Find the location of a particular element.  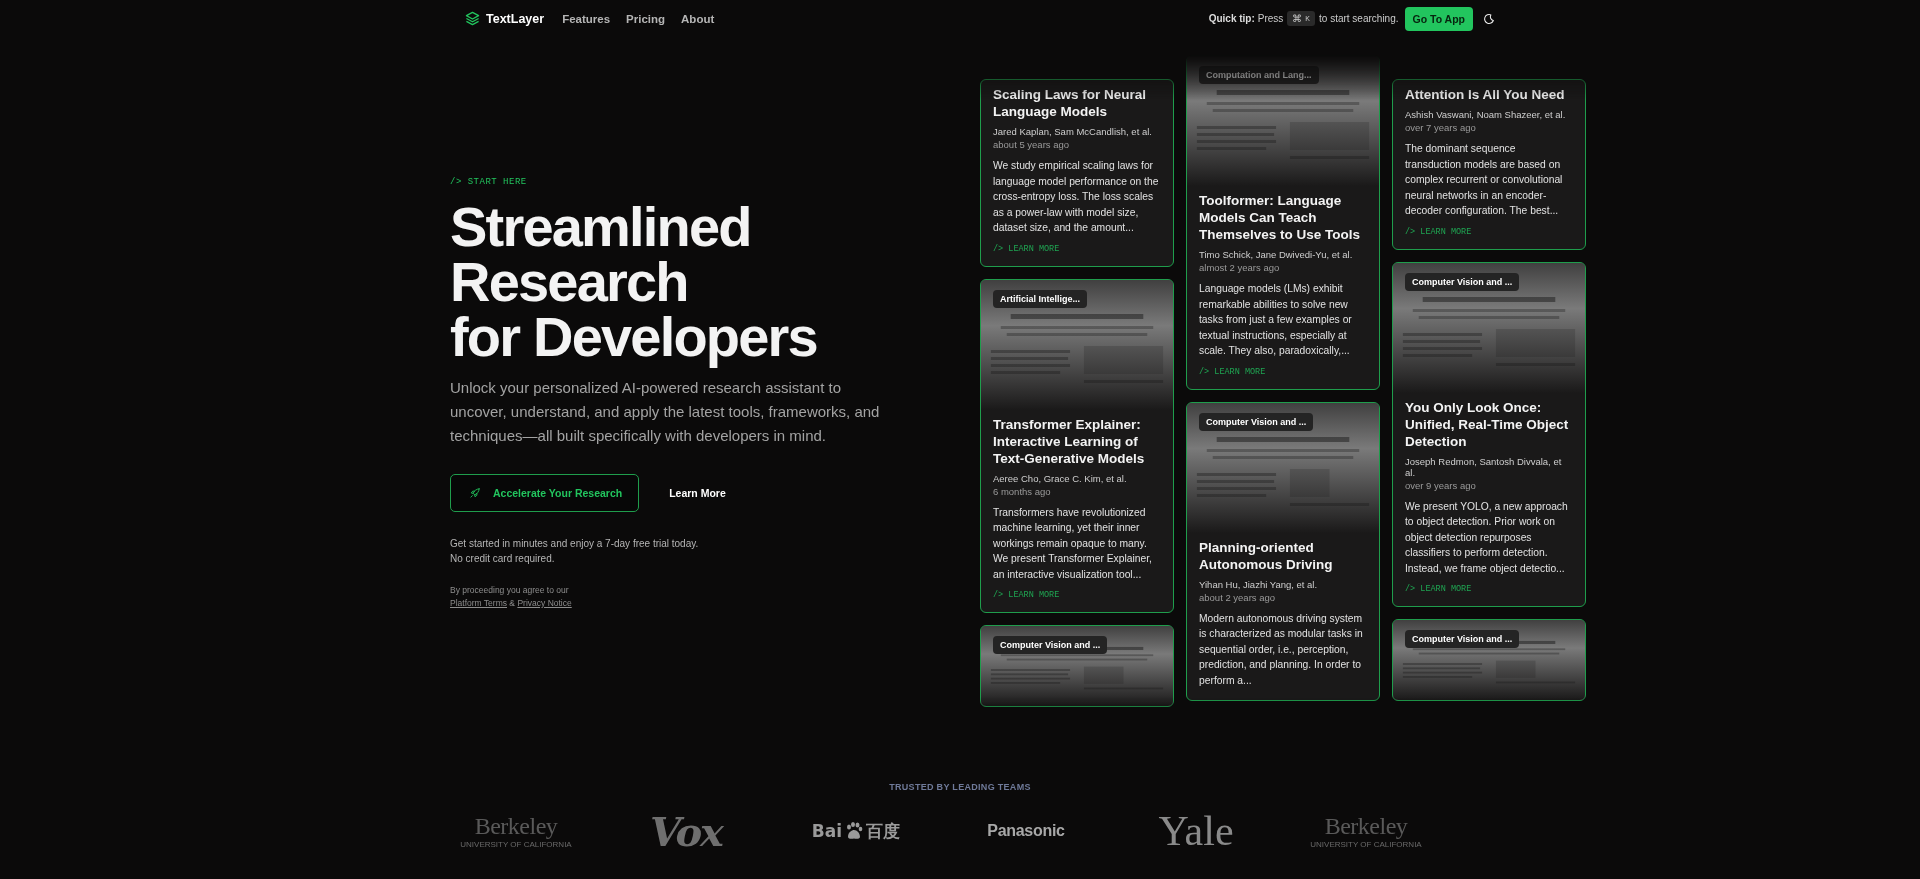

paper-title: Toolformer: Language Models Can Teach Themselves to Use Tools is located at coordinates (1280, 217).